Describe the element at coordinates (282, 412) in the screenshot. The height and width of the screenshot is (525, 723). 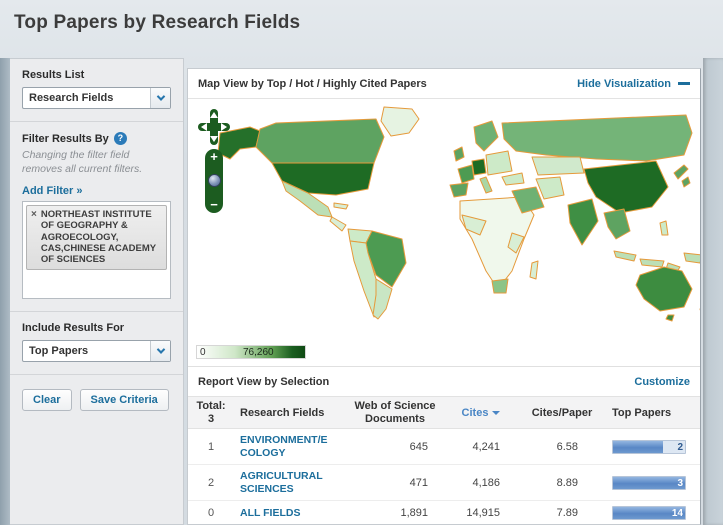
I see `column-header-research-fields: Research Fields` at that location.